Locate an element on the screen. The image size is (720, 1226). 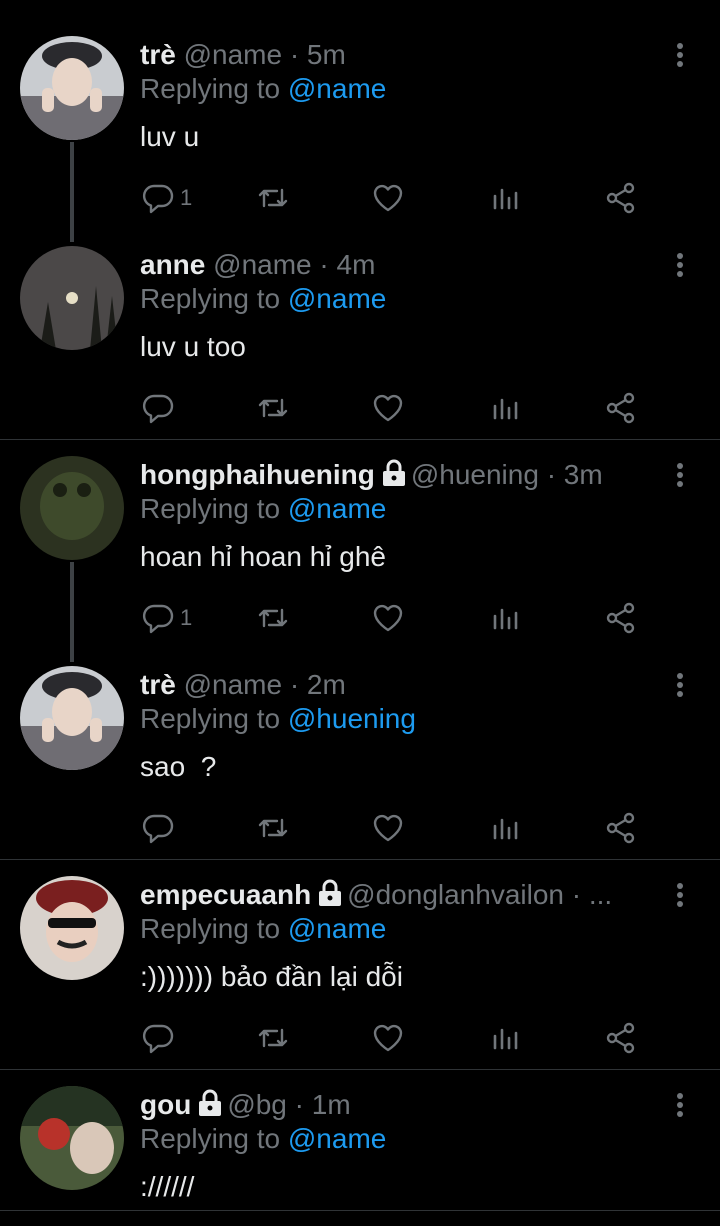
thread-connector is located at coordinates (72, 612).